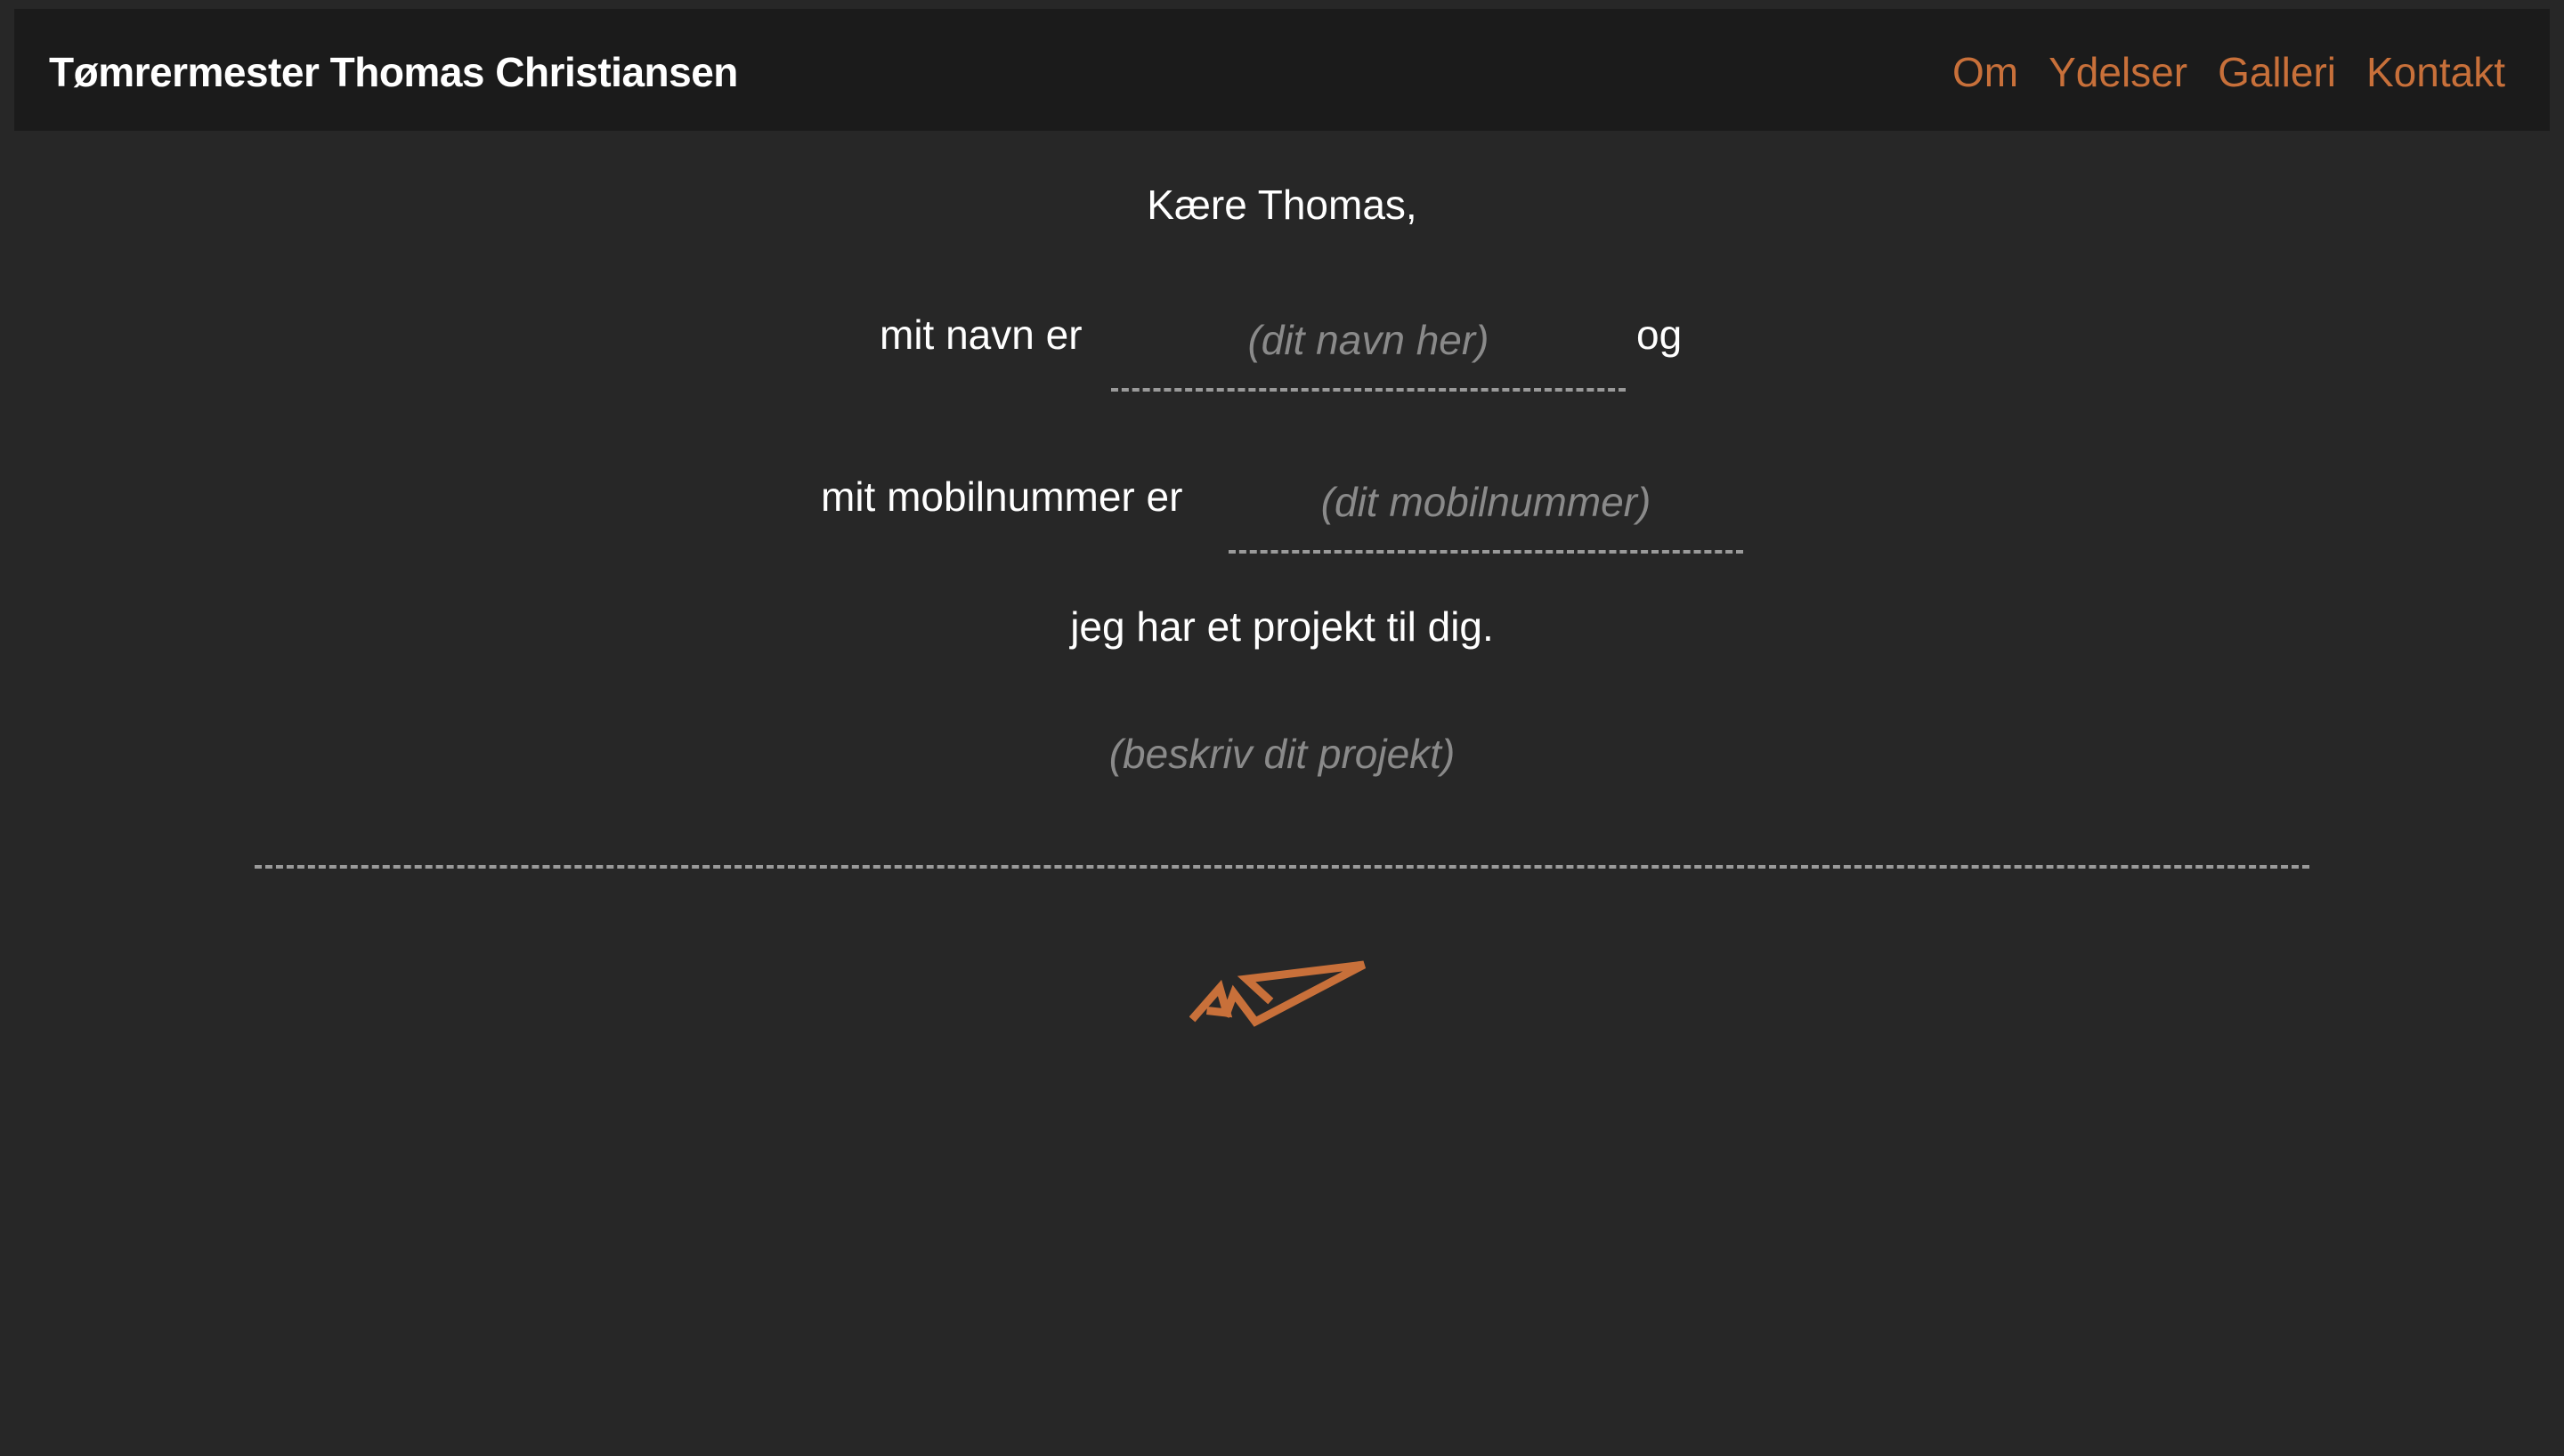 Image resolution: width=2564 pixels, height=1456 pixels. I want to click on project-label: jeg har et projekt til dig., so click(1282, 626).